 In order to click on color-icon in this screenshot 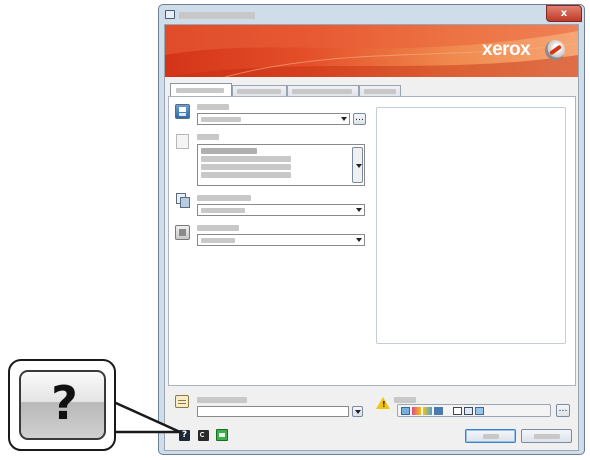, I will do `click(416, 411)`.